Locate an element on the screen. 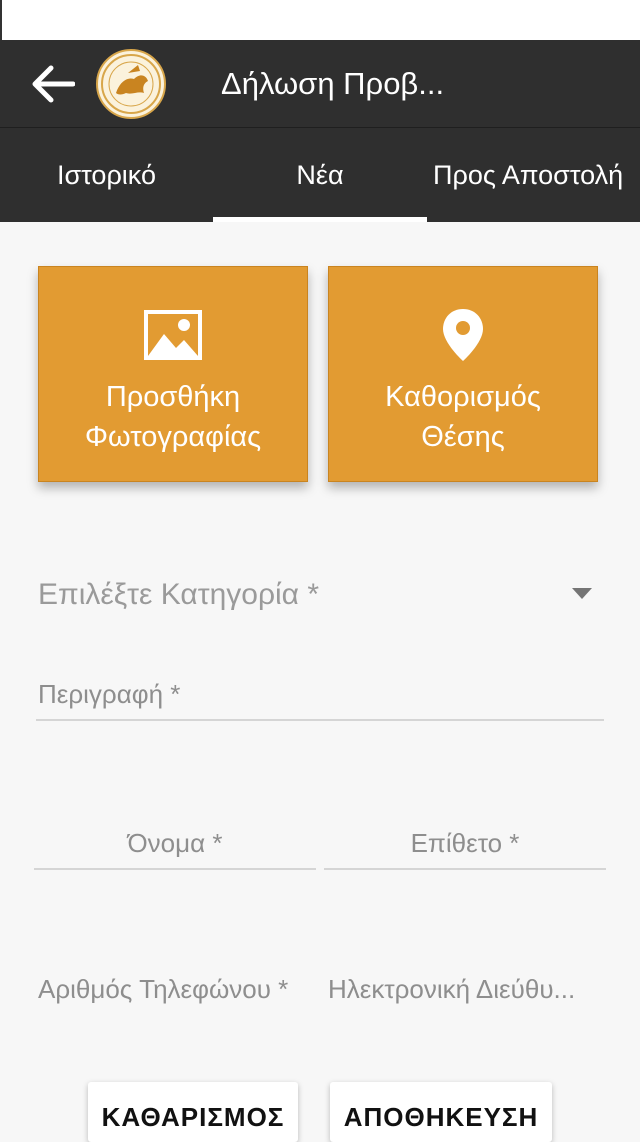 Image resolution: width=640 pixels, height=1142 pixels. phone-input: Αριθμός Τηλεφώνου * is located at coordinates (179, 989).